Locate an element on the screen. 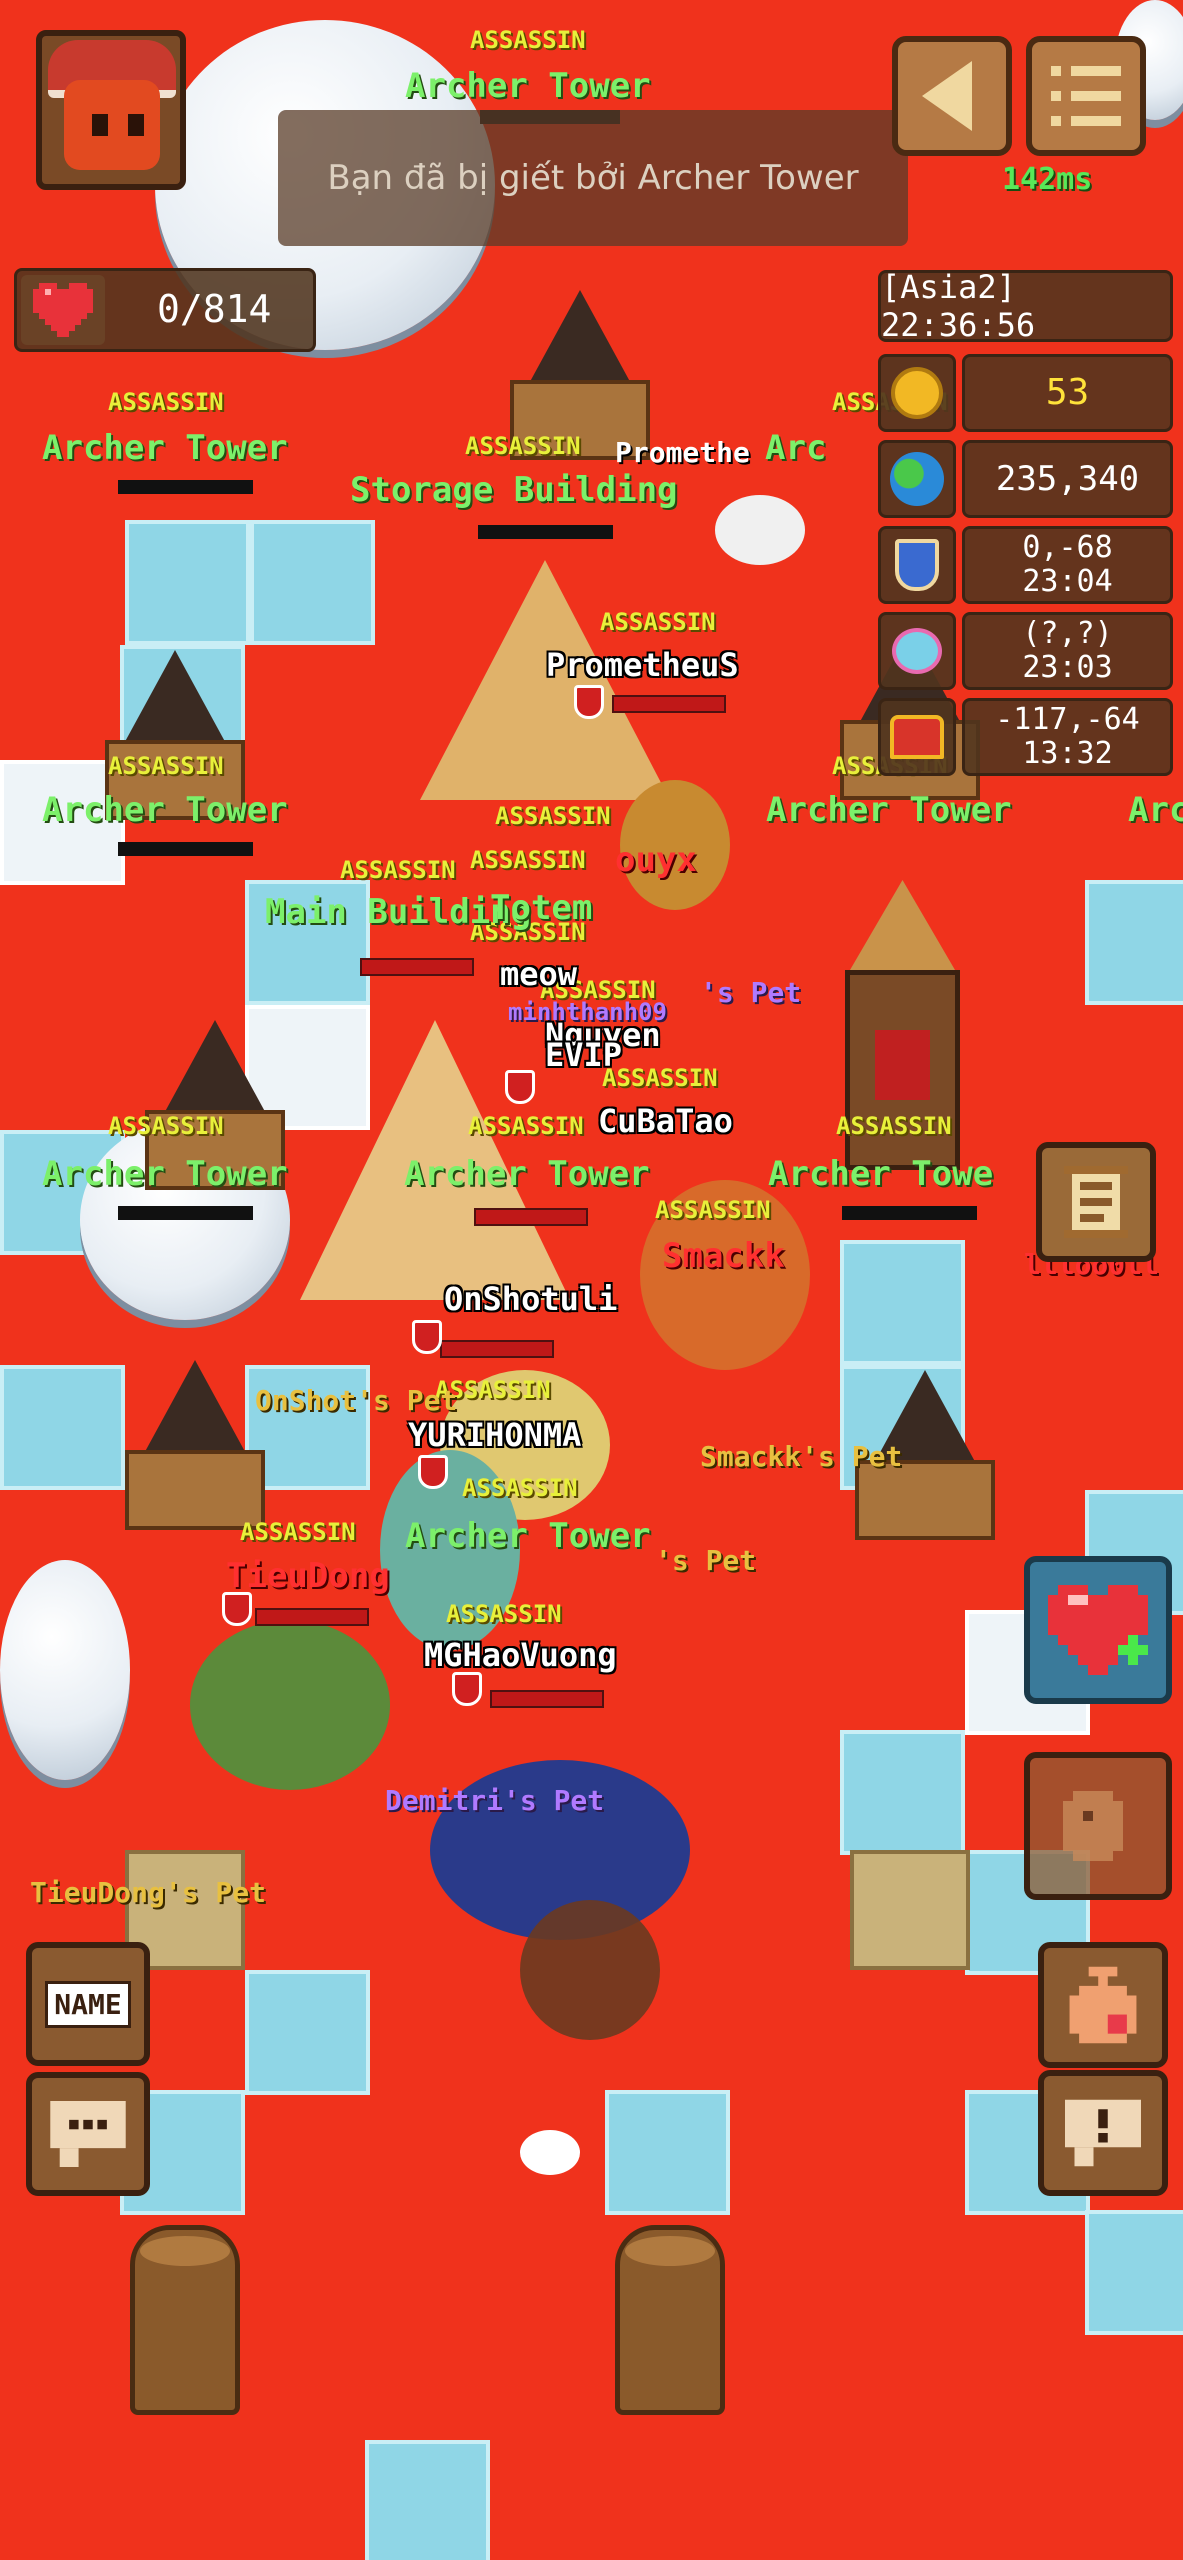 Image resolution: width=1183 pixels, height=2560 pixels. population-row: 235,340 is located at coordinates (1025, 479).